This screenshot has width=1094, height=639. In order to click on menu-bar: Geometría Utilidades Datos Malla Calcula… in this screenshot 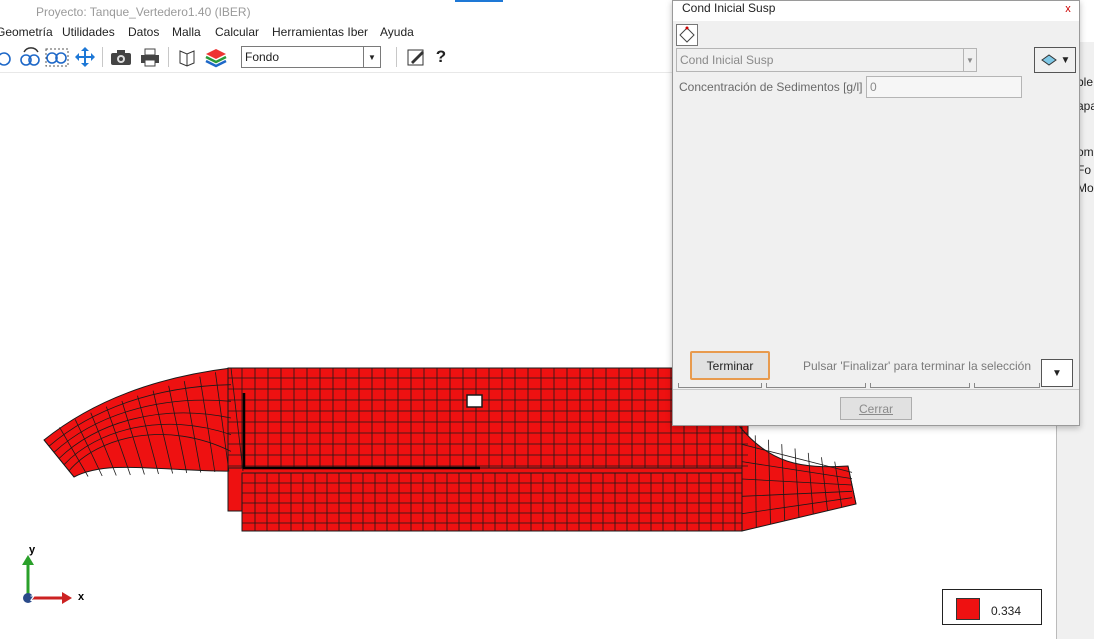, I will do `click(340, 32)`.